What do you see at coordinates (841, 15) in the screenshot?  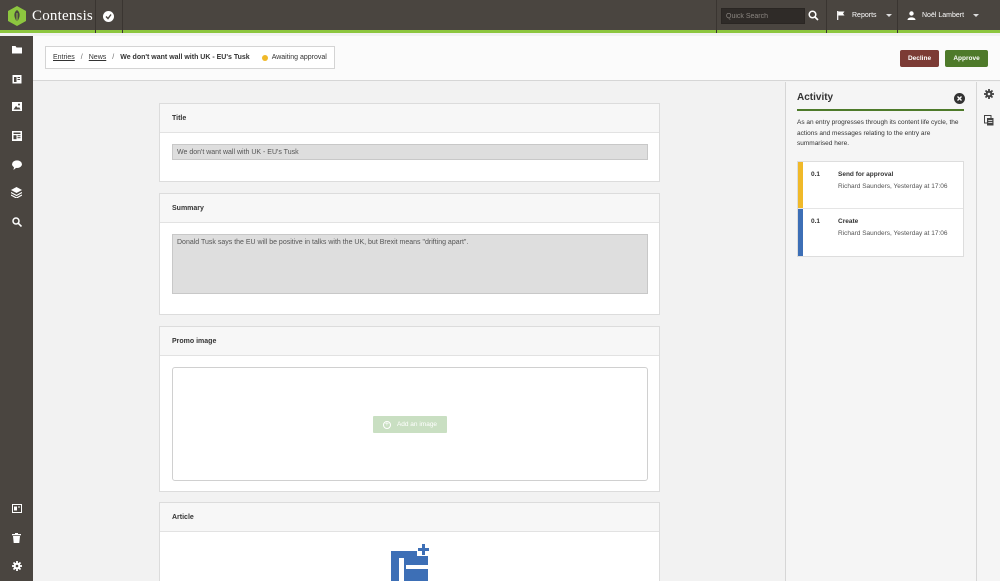 I see `flag-icon` at bounding box center [841, 15].